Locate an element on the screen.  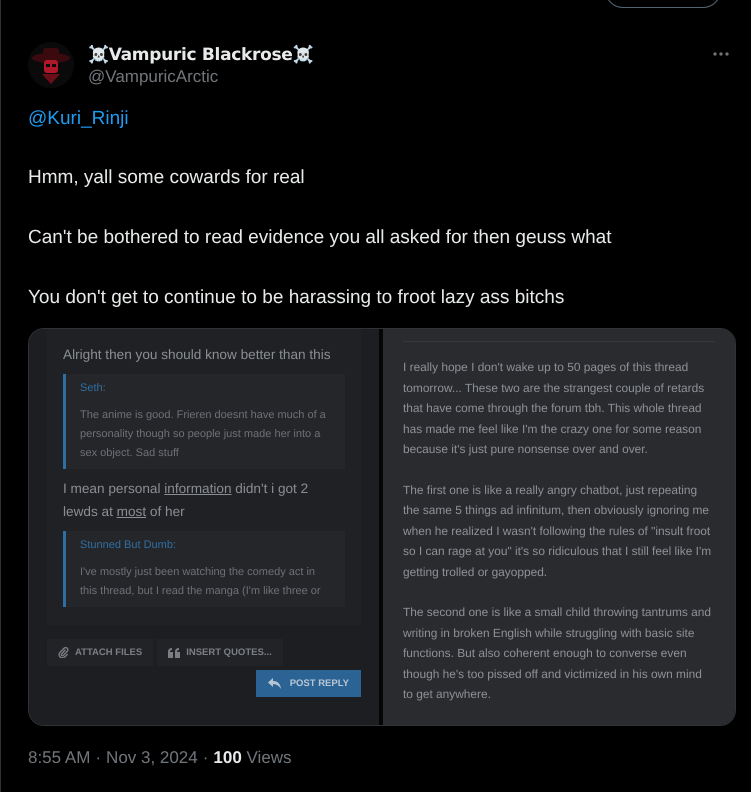
post-date: Nov 3, 2024 is located at coordinates (152, 758).